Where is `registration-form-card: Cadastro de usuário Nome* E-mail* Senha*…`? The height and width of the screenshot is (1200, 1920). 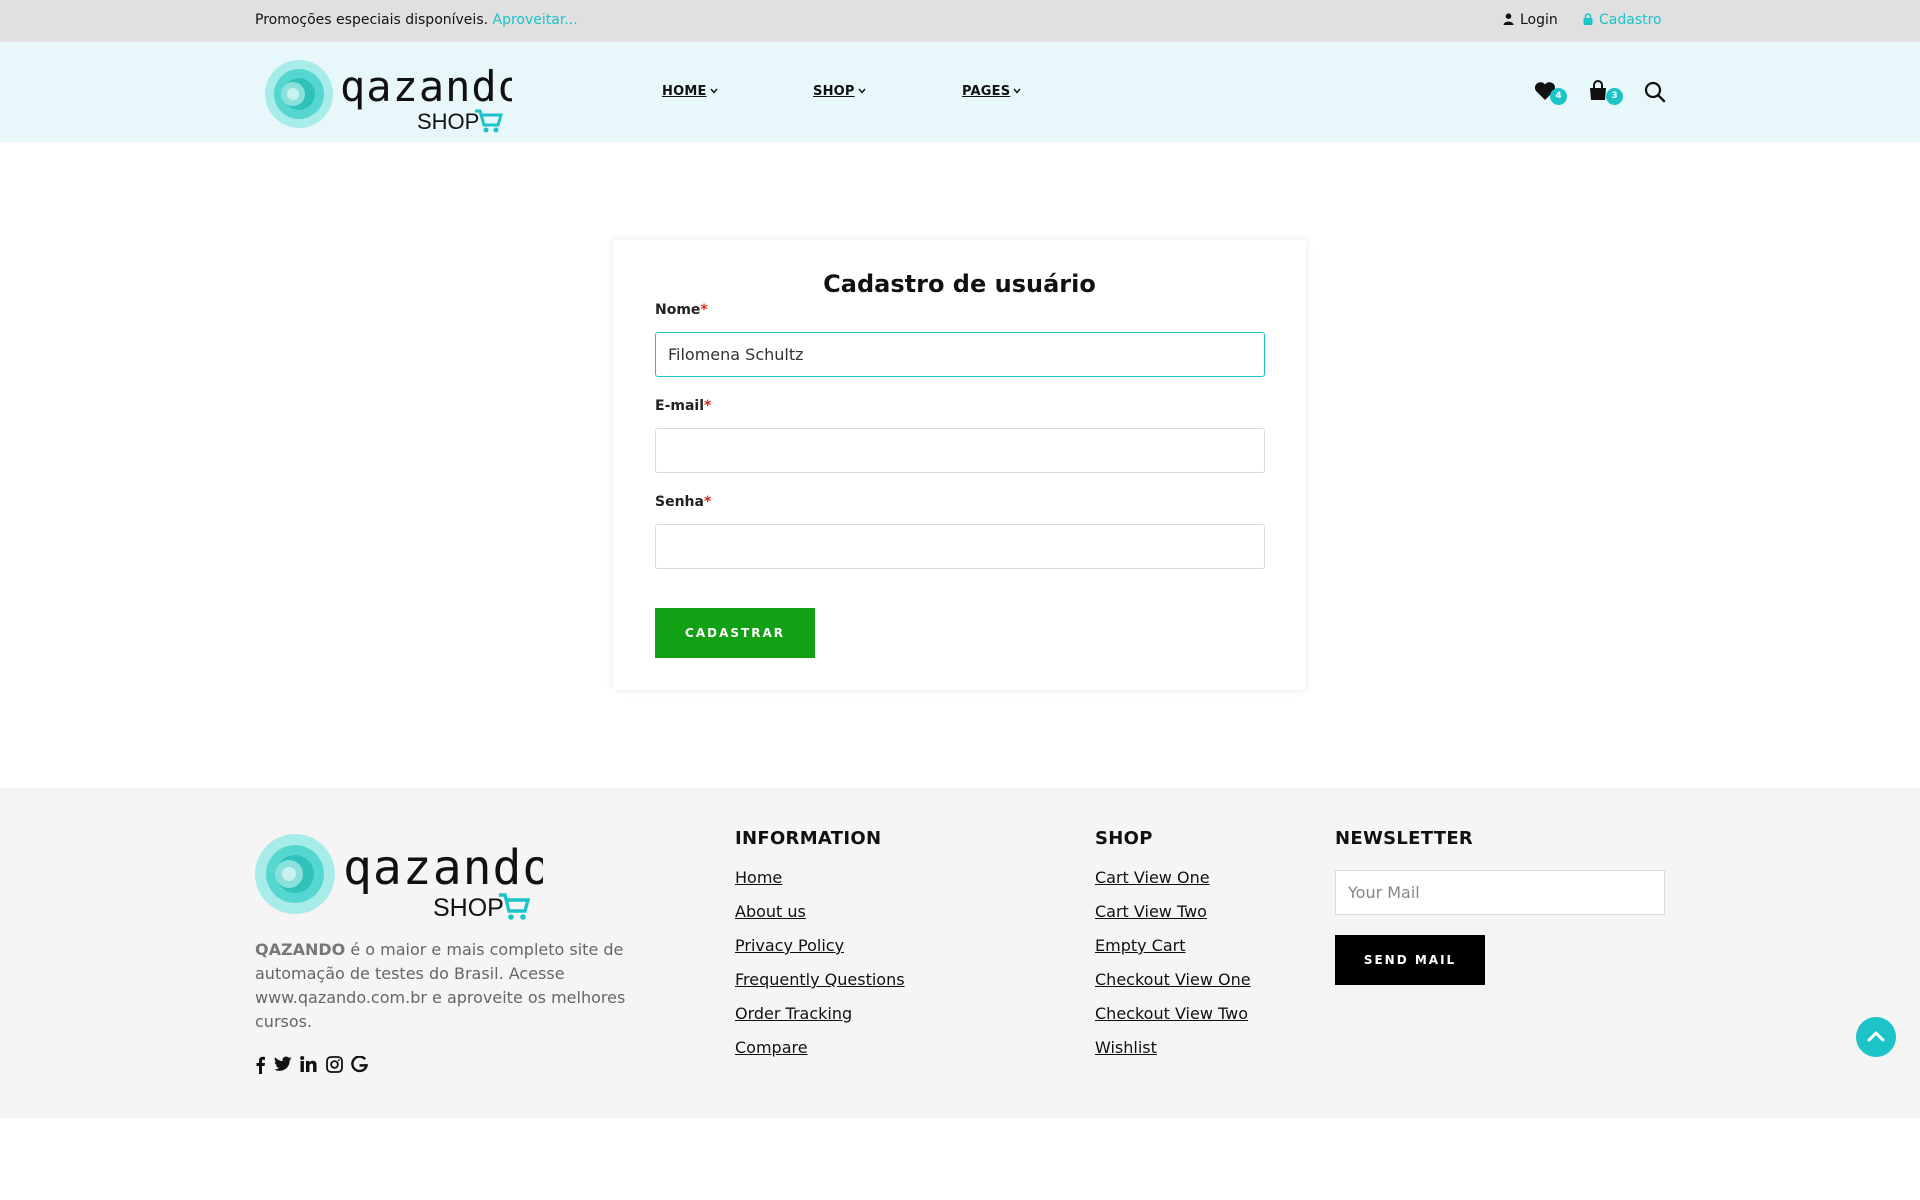 registration-form-card: Cadastro de usuário Nome* E-mail* Senha*… is located at coordinates (959, 465).